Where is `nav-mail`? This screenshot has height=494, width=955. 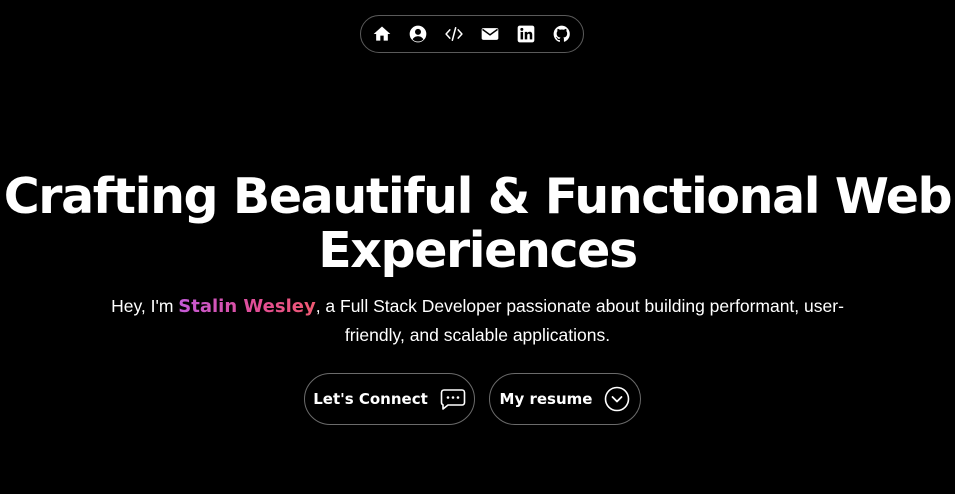
nav-mail is located at coordinates (490, 34).